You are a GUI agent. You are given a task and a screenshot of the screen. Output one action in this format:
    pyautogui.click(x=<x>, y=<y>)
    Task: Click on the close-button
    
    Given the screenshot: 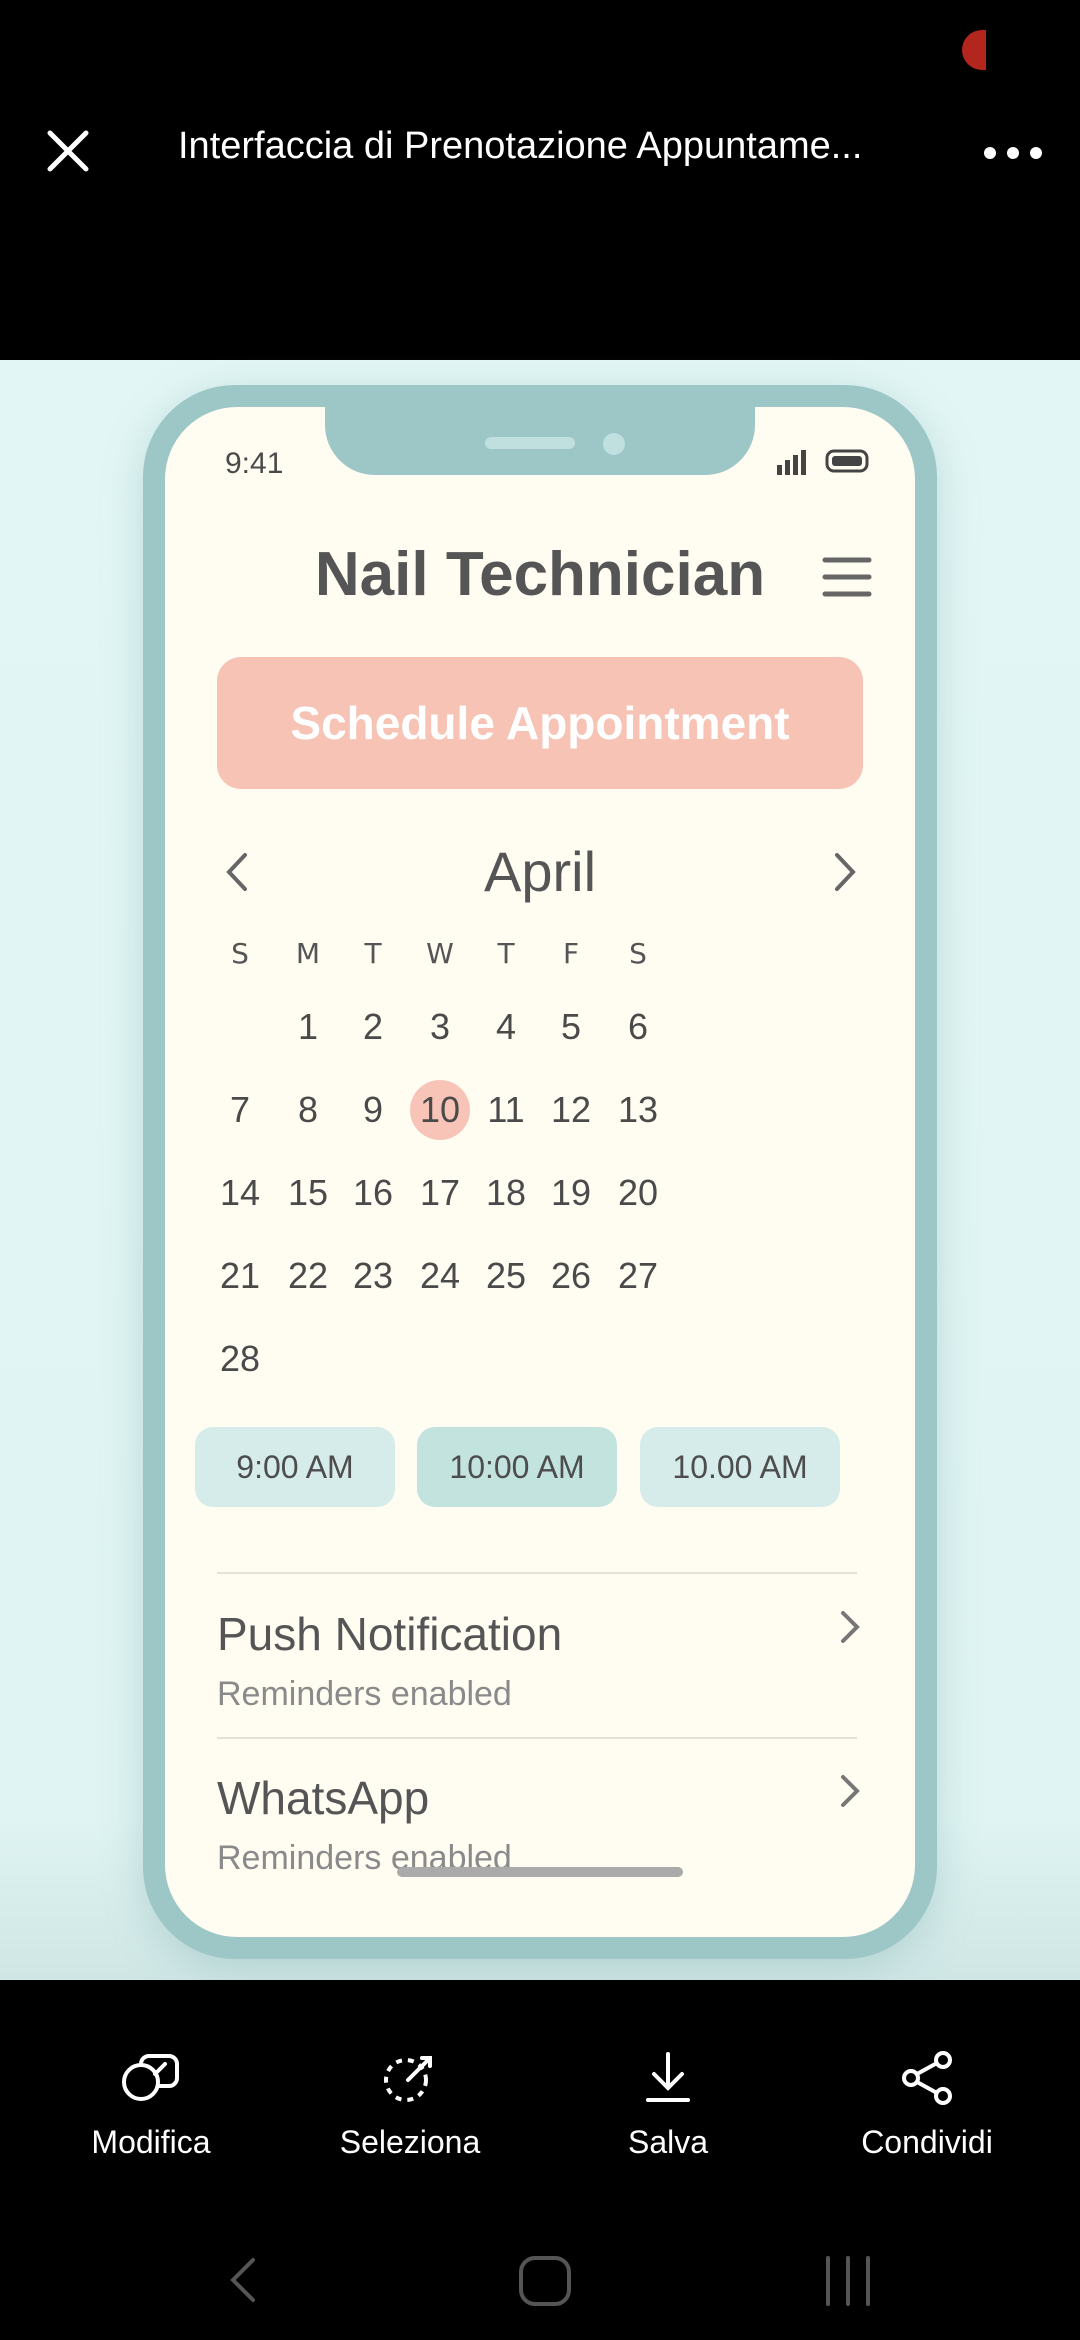 What is the action you would take?
    pyautogui.click(x=68, y=151)
    